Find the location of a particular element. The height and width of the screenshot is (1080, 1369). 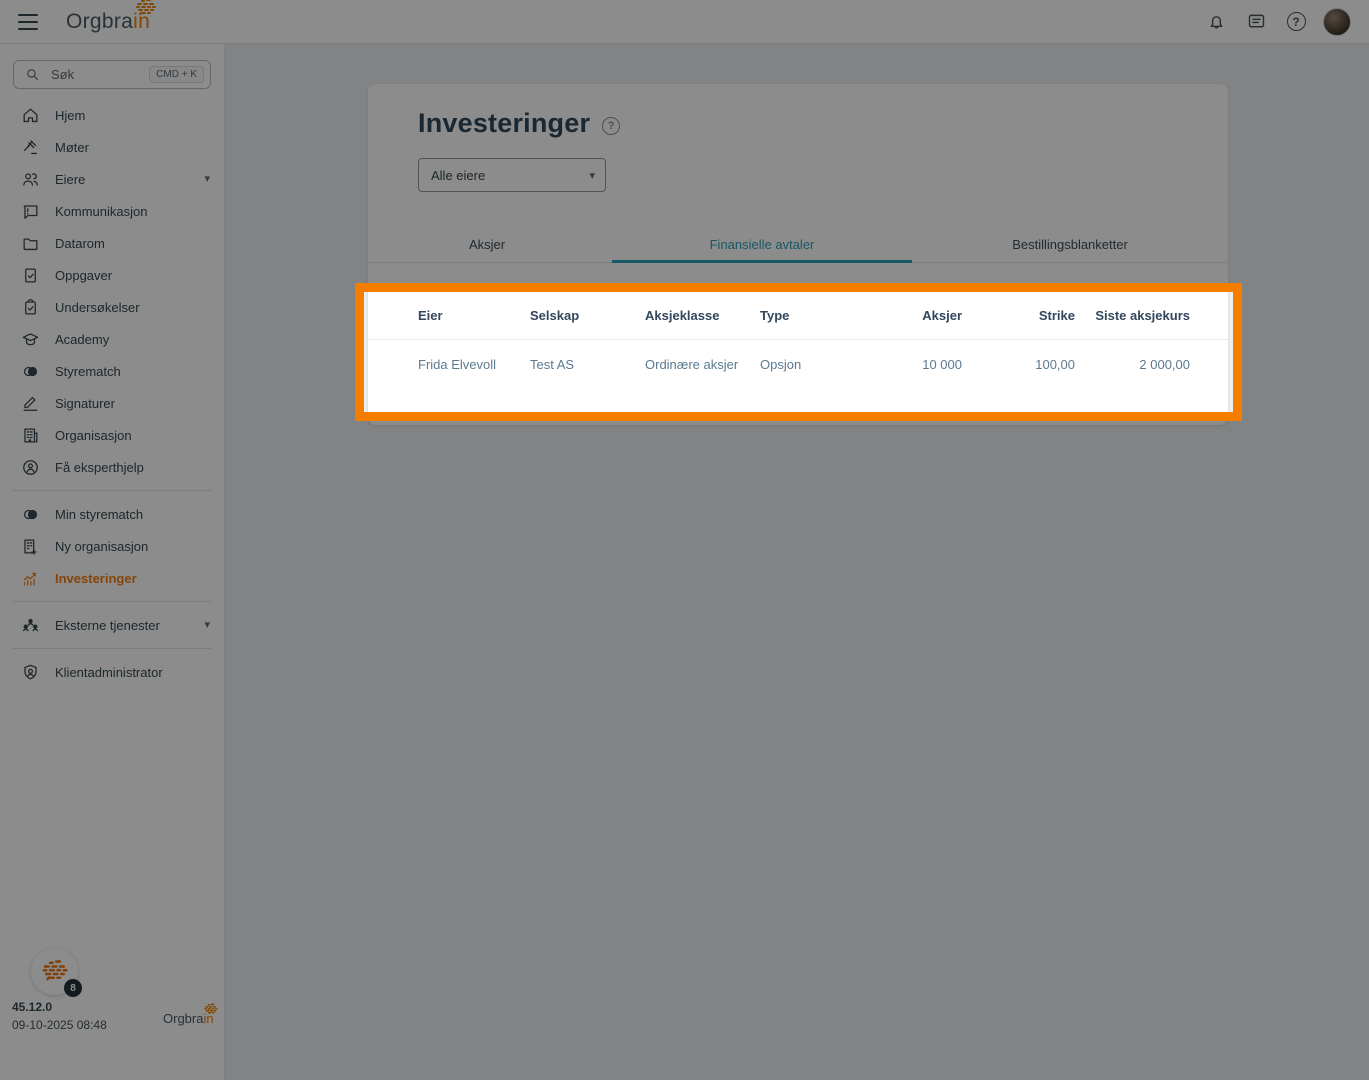

group-icon is located at coordinates (30, 625).